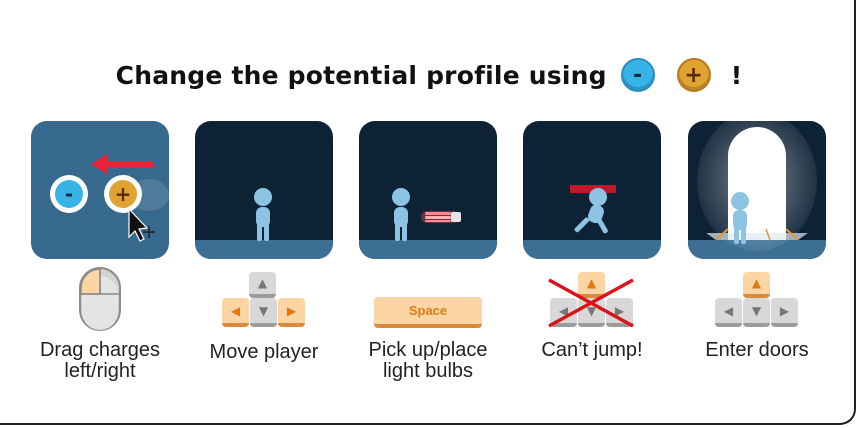 Image resolution: width=858 pixels, height=428 pixels. I want to click on positive-charge-icon: +, so click(693, 75).